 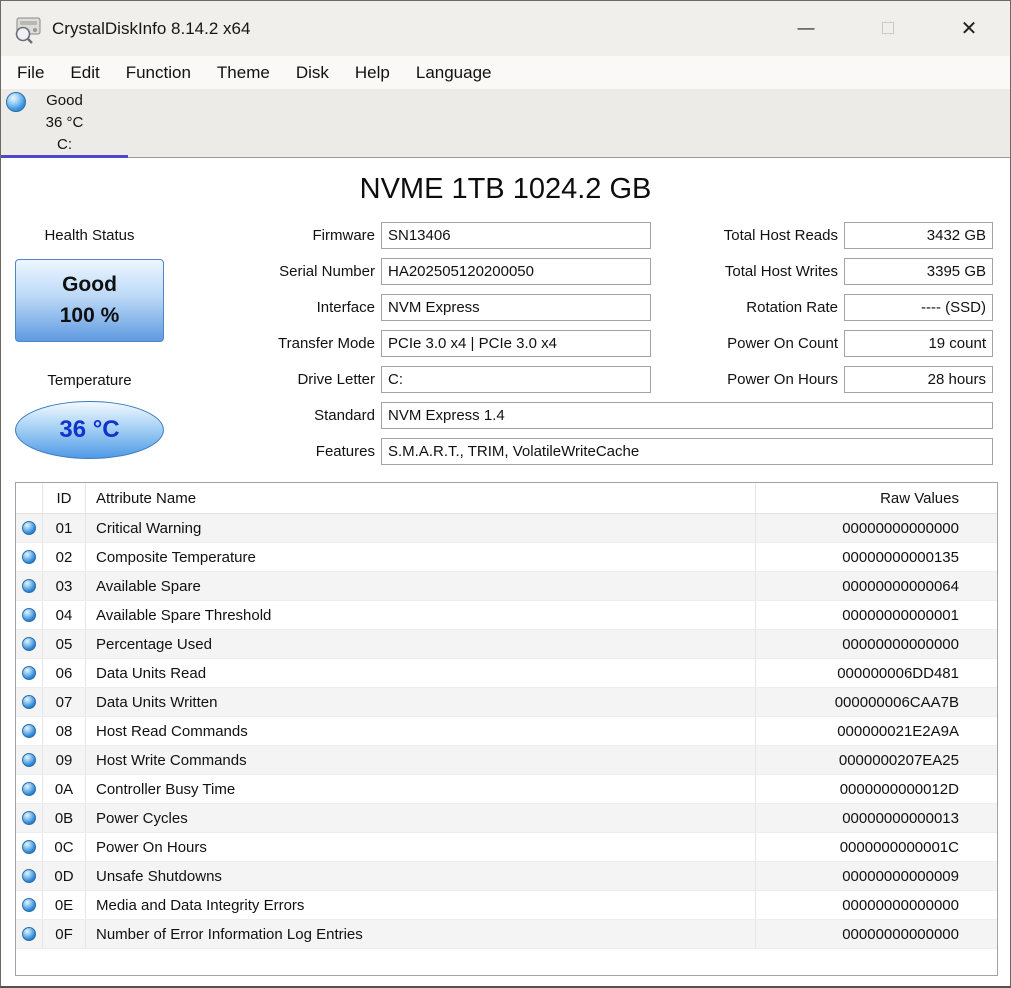 What do you see at coordinates (345, 307) in the screenshot?
I see `field-label: Interface` at bounding box center [345, 307].